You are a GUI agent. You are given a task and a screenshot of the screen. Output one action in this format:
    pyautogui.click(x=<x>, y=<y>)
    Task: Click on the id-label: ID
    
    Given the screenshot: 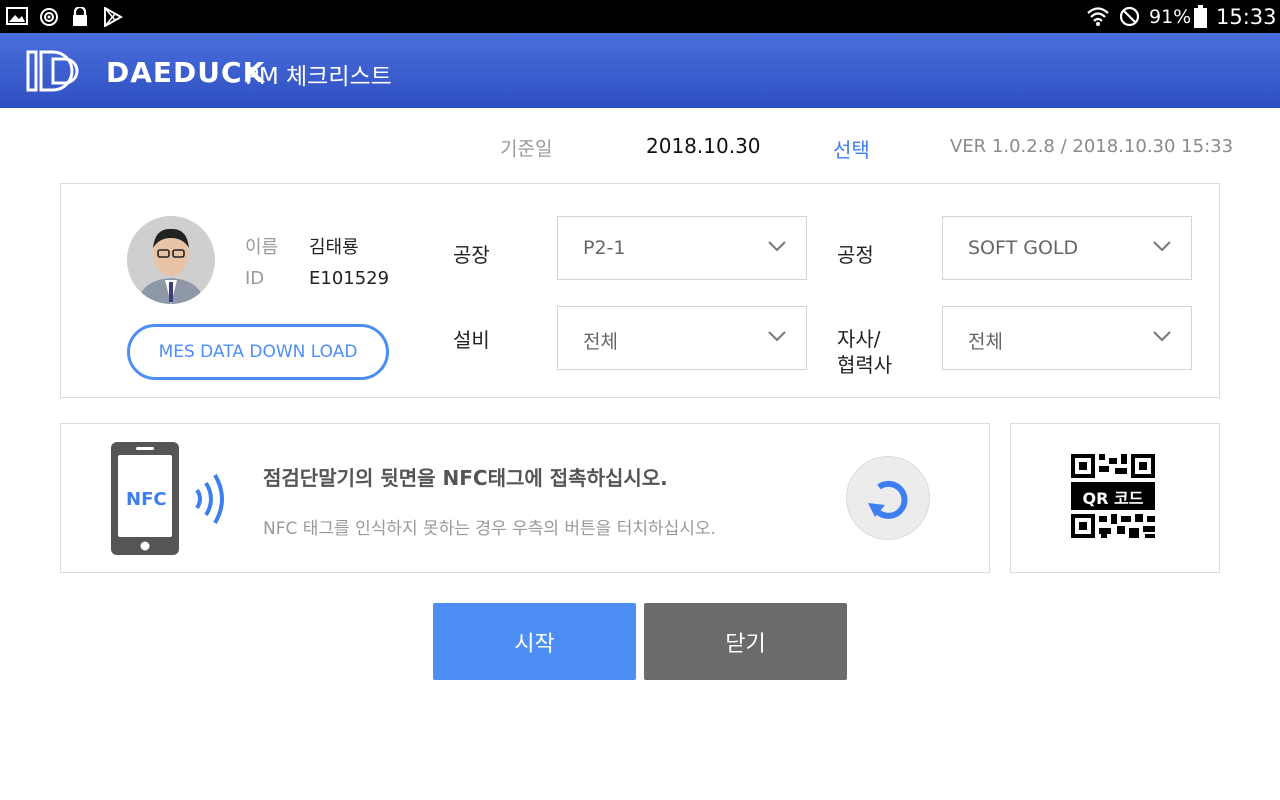 What is the action you would take?
    pyautogui.click(x=255, y=278)
    